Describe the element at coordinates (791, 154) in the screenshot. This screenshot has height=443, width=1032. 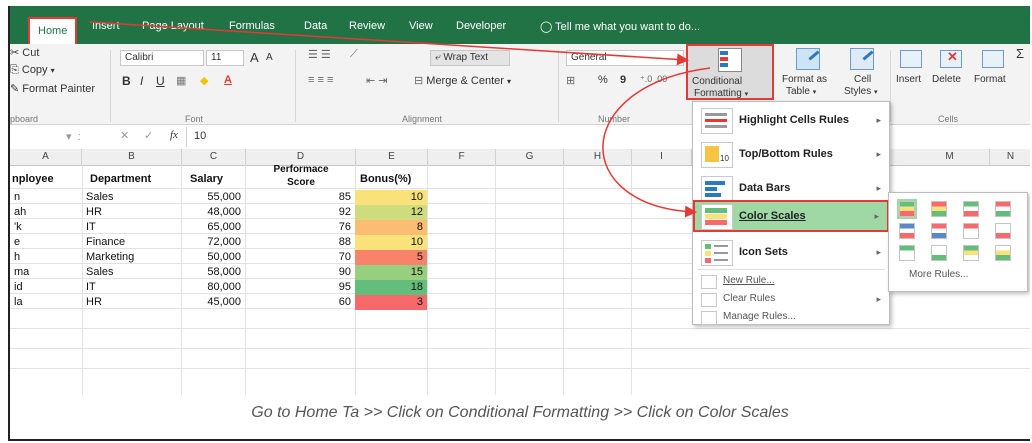
I see `menu-item-top-bottom-rules: 10 Top/Bottom Rules ▸` at that location.